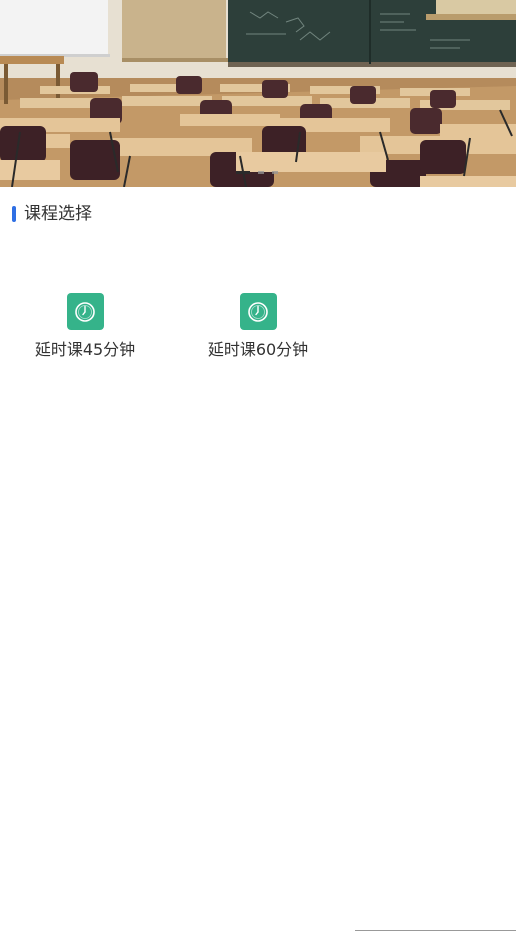 This screenshot has width=516, height=932. I want to click on bottom-divider, so click(435, 930).